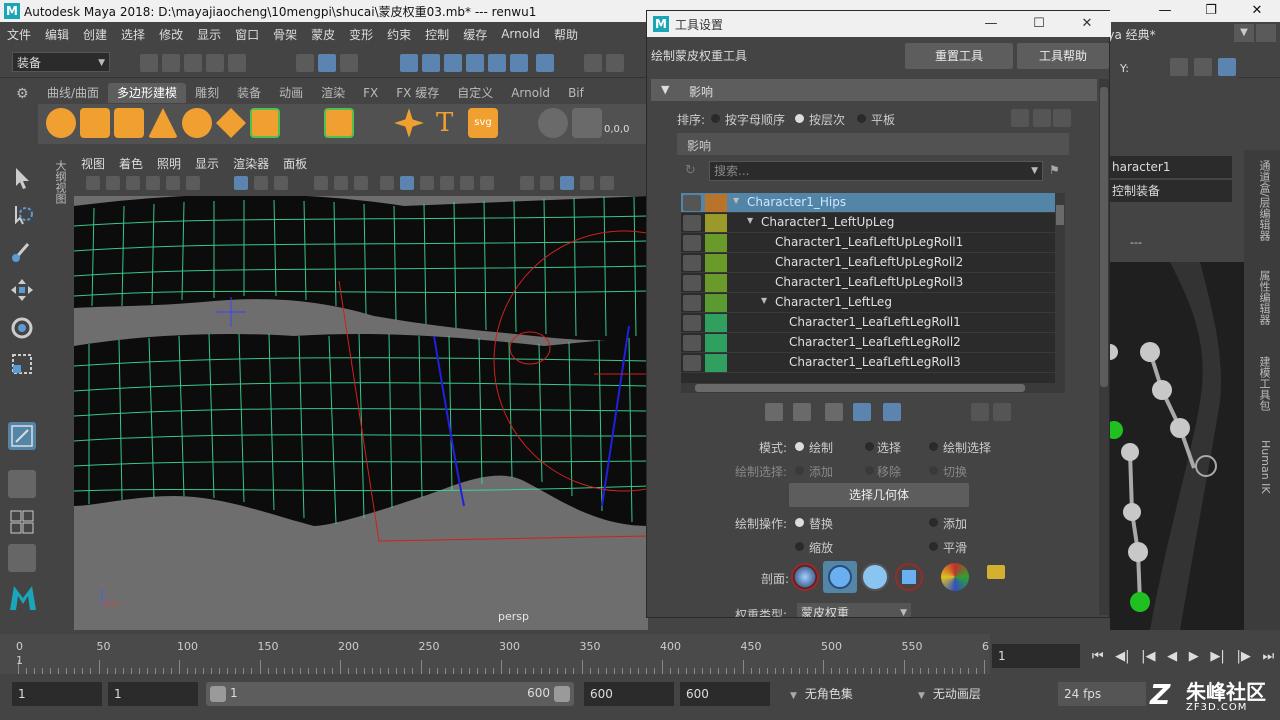 The height and width of the screenshot is (720, 1280). Describe the element at coordinates (879, 495) in the screenshot. I see `select-geometry-button: 选择几何体` at that location.